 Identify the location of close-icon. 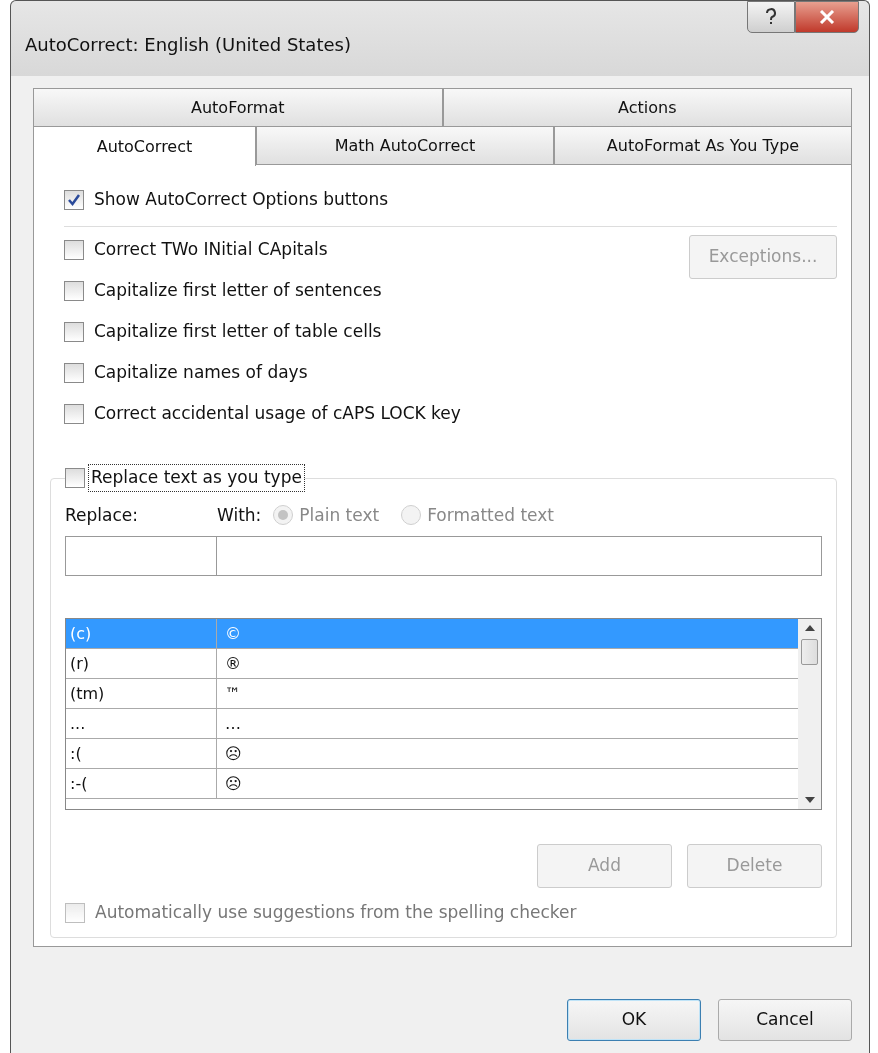
(827, 17).